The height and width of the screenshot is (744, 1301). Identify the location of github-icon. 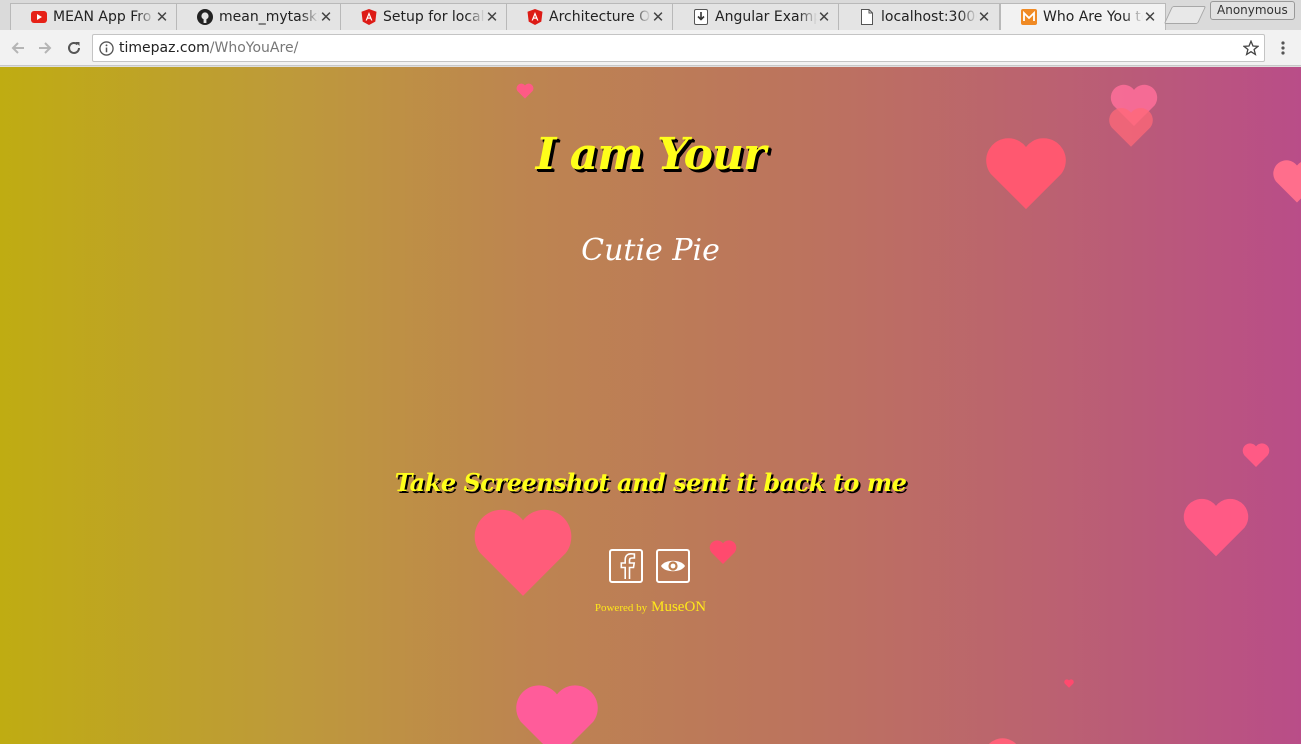
(205, 17).